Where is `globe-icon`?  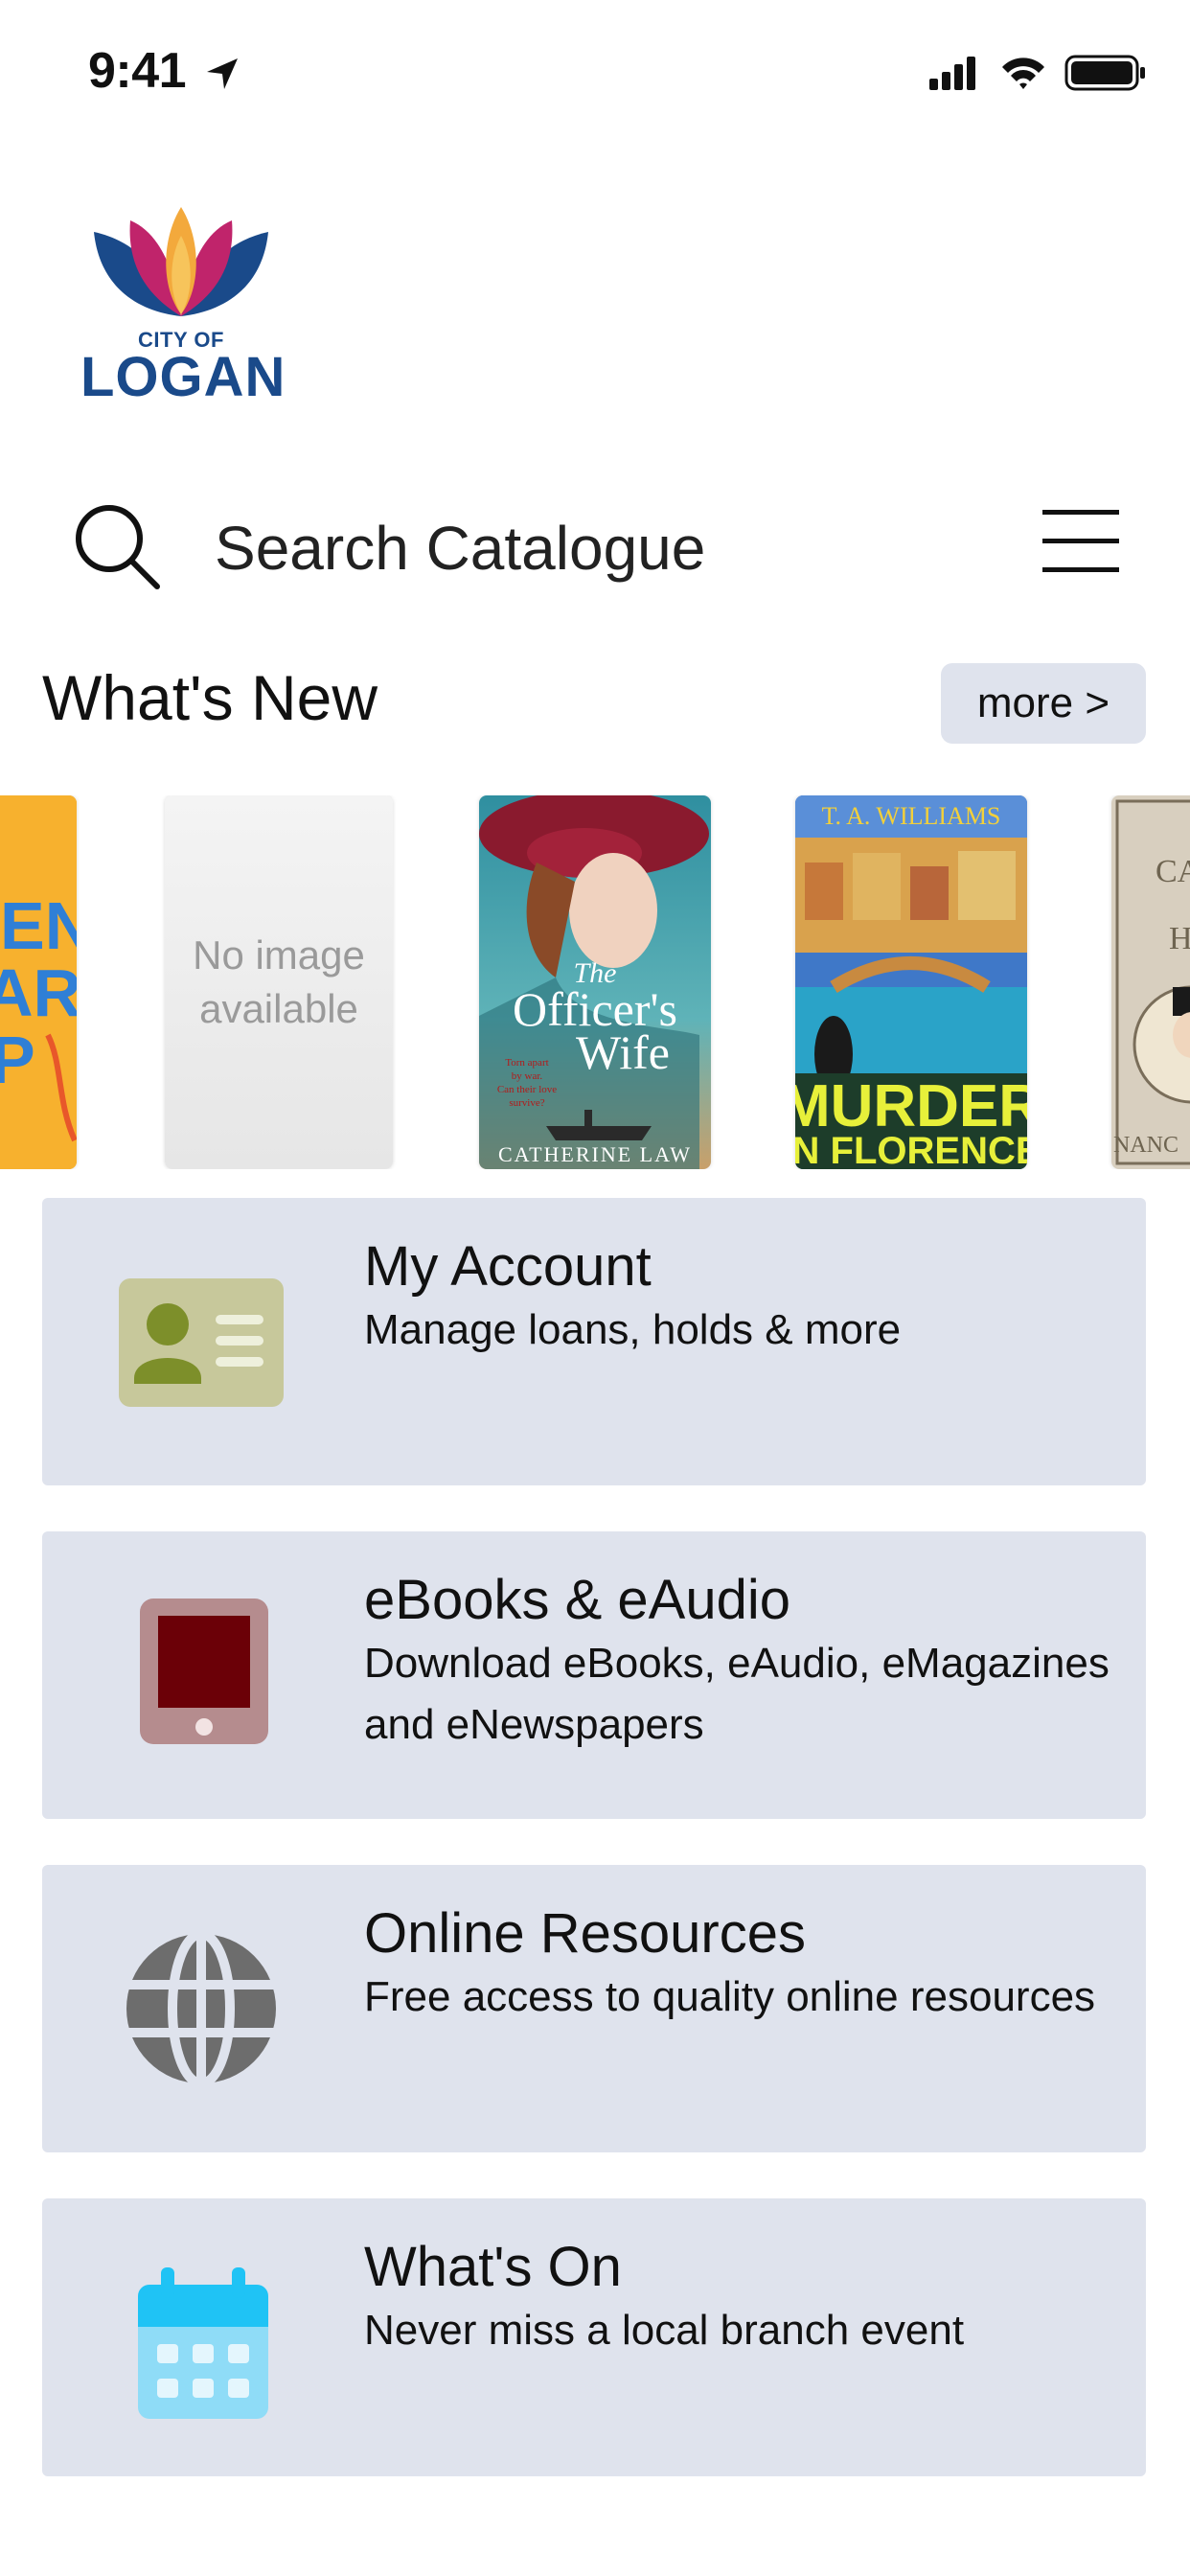 globe-icon is located at coordinates (201, 2008).